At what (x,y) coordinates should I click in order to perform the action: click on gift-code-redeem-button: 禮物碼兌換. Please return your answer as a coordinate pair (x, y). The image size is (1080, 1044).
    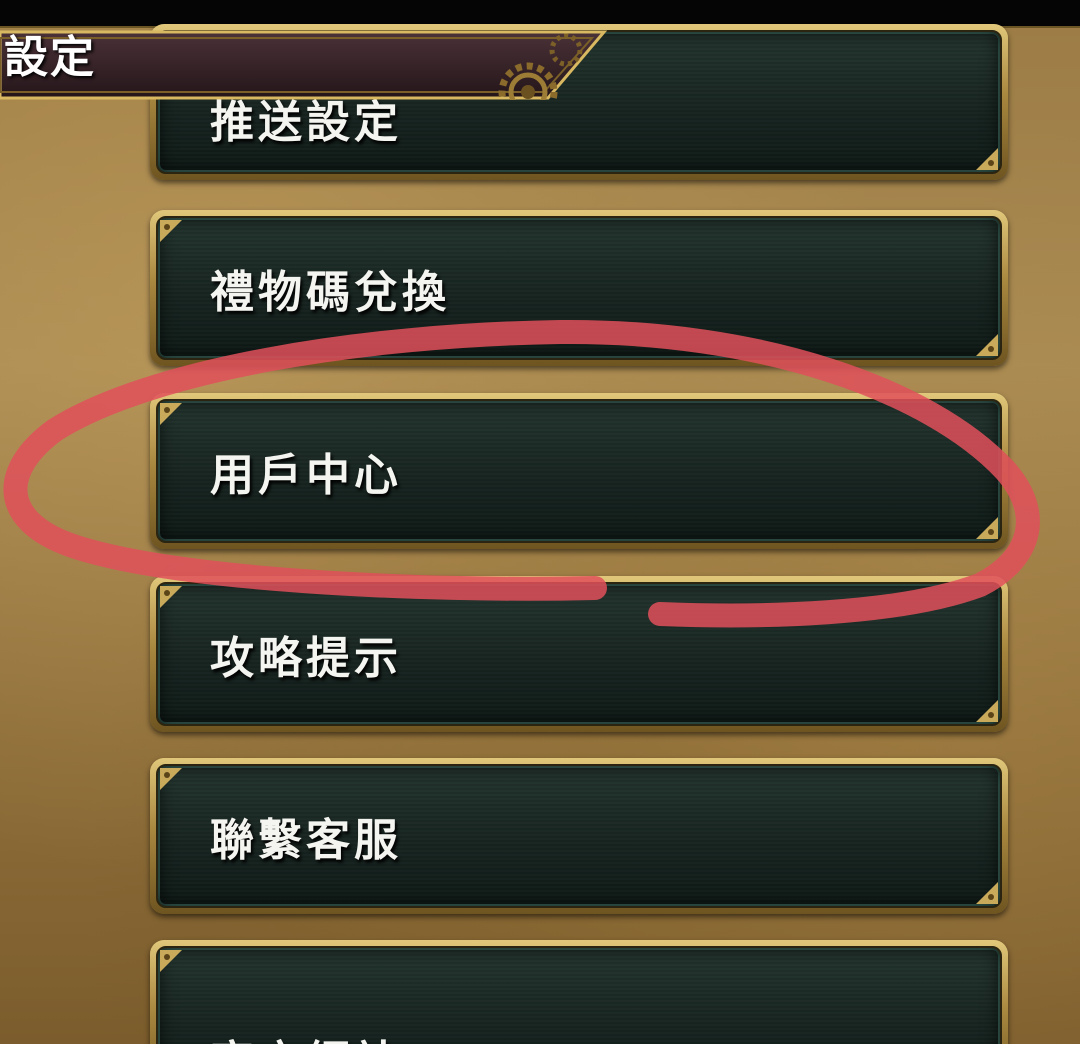
    Looking at the image, I should click on (579, 288).